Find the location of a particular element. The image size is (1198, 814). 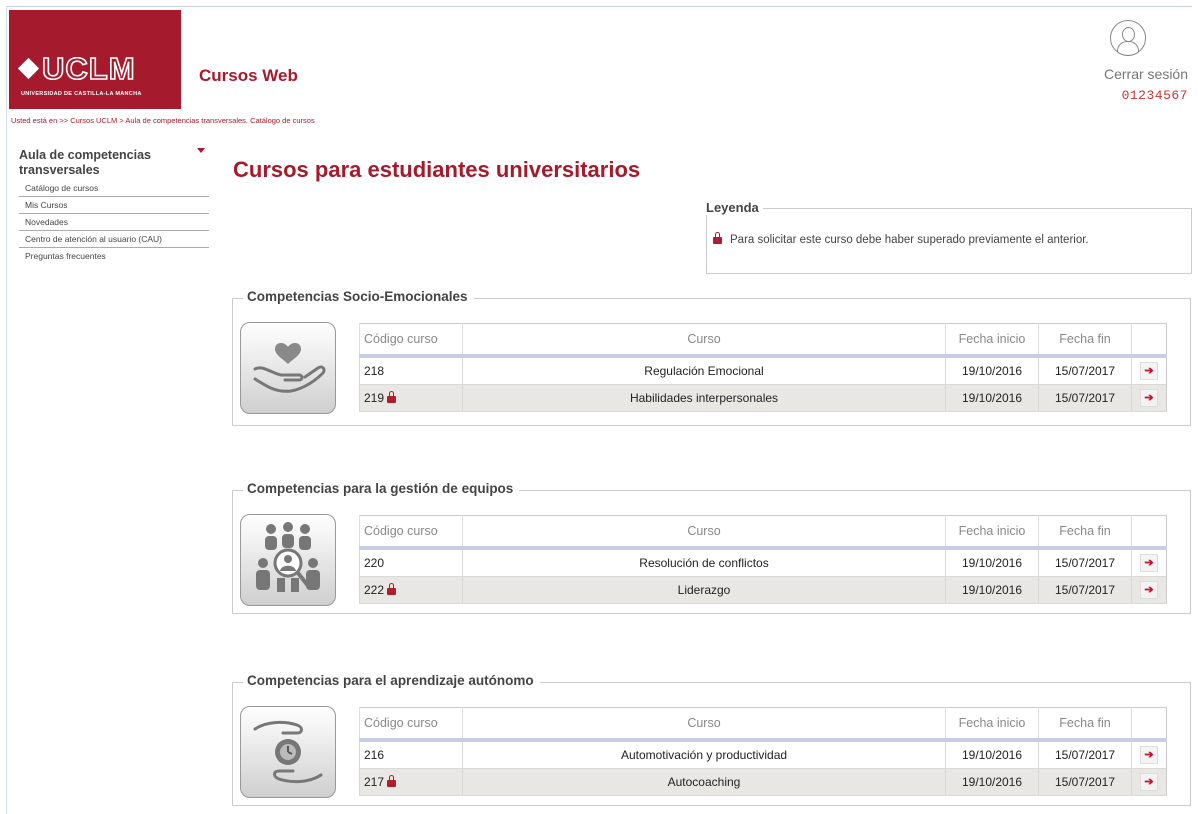

logout-link: Cerrar sesión is located at coordinates (1128, 74).